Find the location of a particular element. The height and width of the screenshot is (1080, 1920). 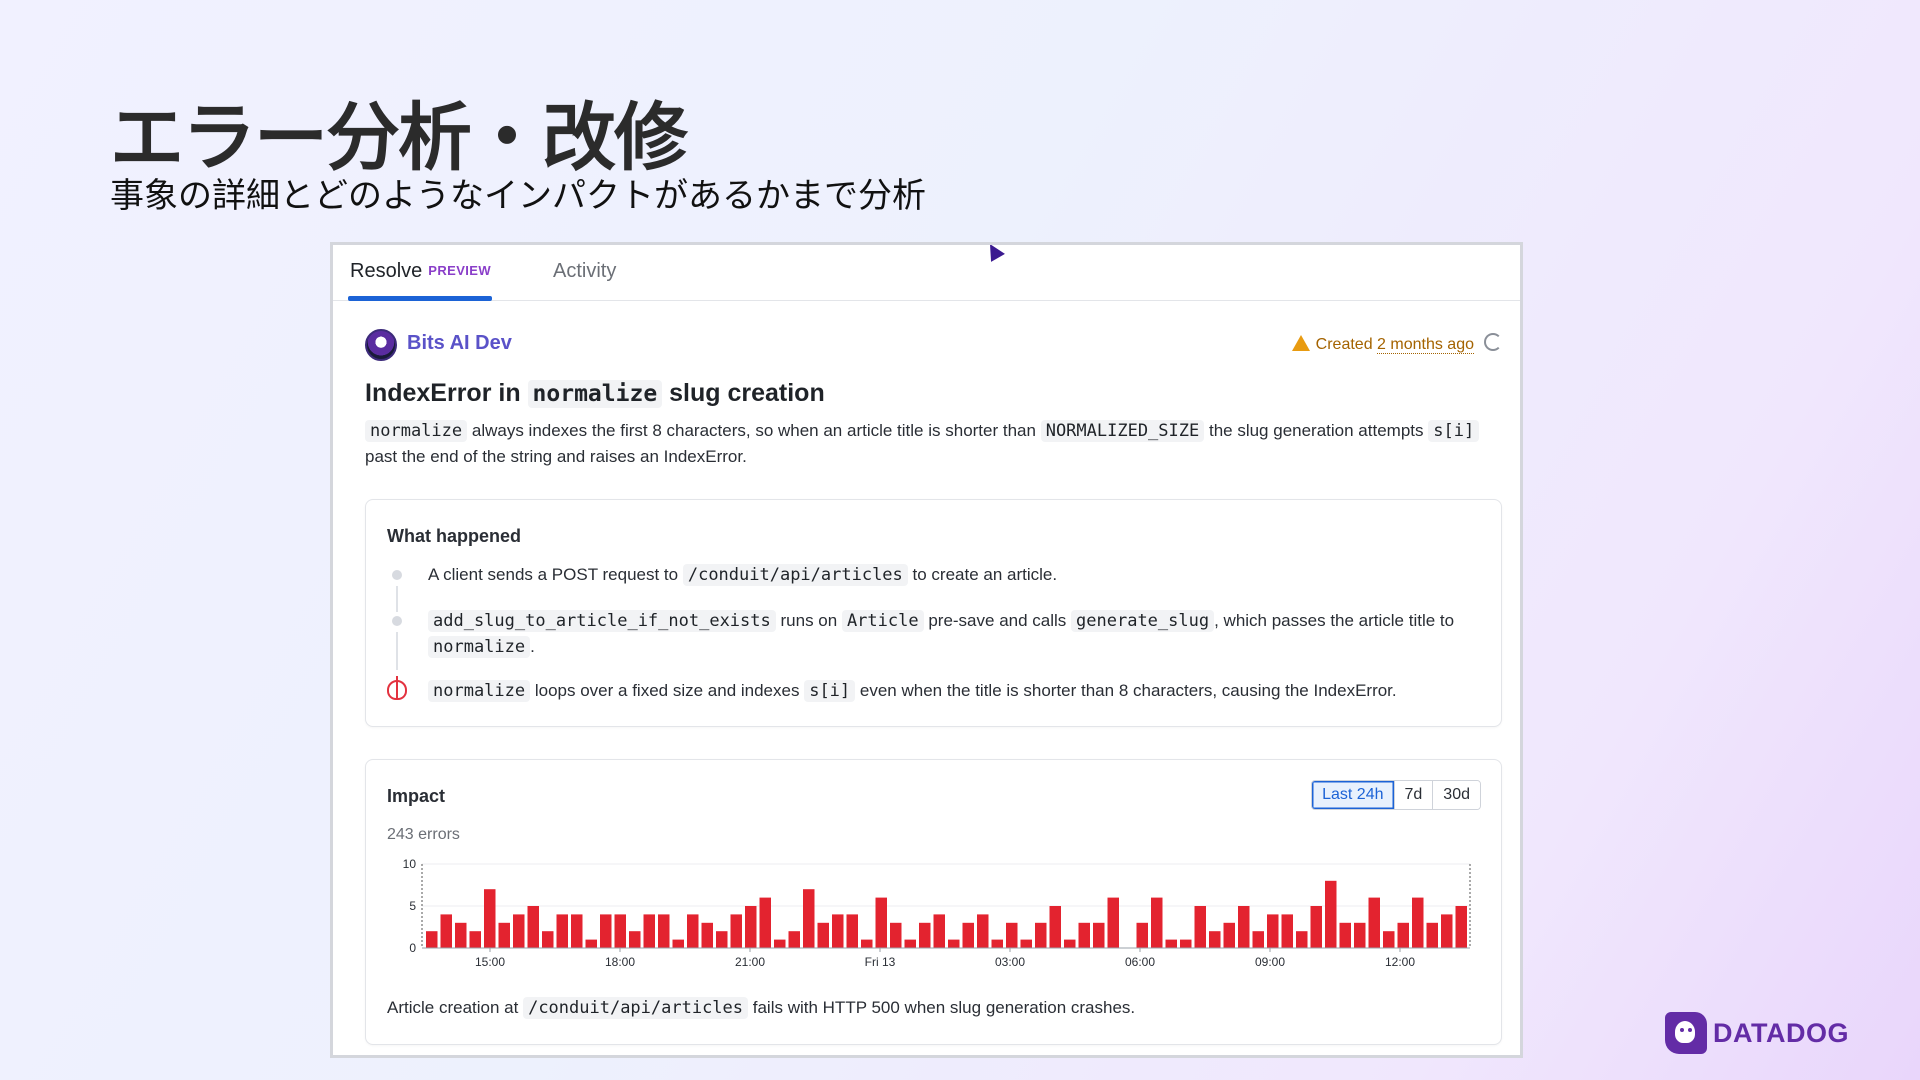

desc-text: the slug generation attempts is located at coordinates (1316, 430).